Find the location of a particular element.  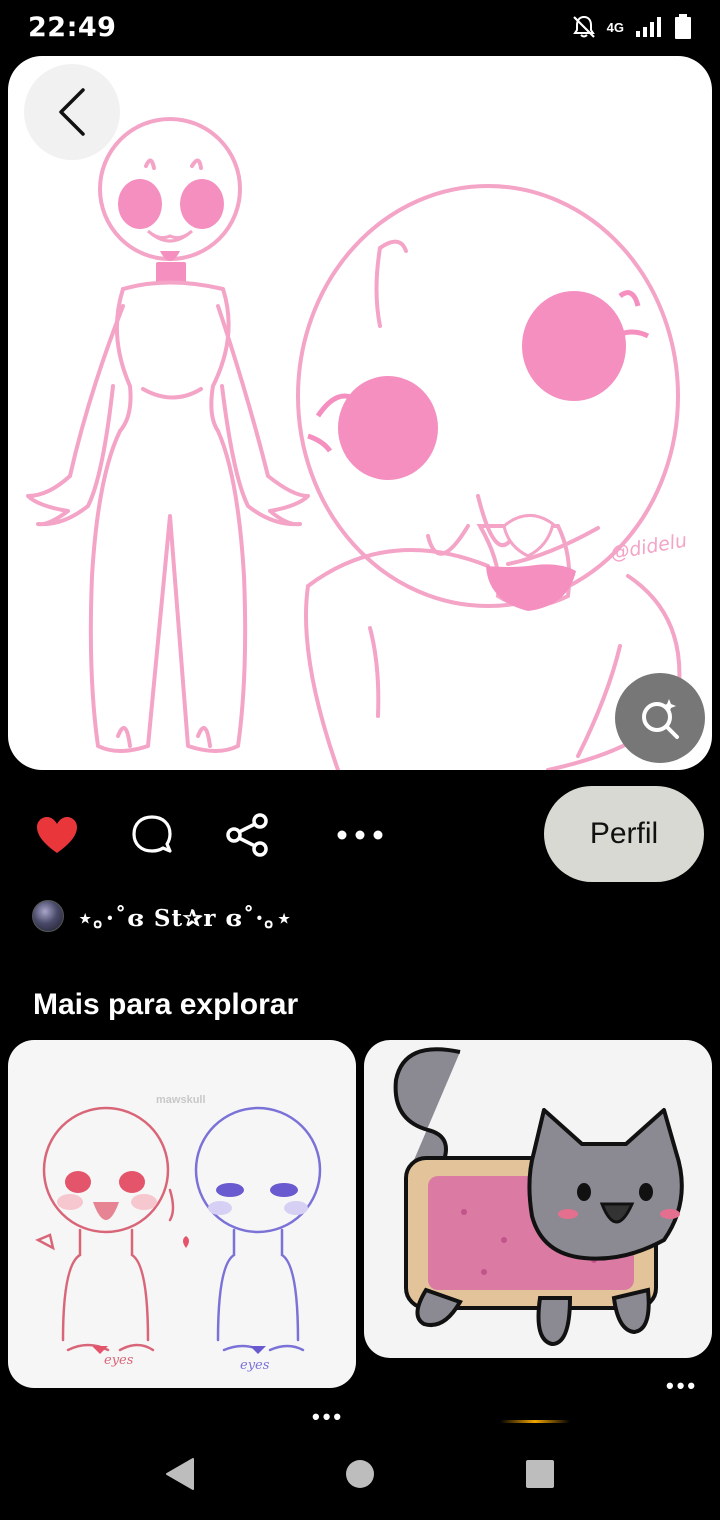

pin-author: ⋆｡·˚ɞ St✰r ɞ˚·｡⋆ is located at coordinates (162, 916).